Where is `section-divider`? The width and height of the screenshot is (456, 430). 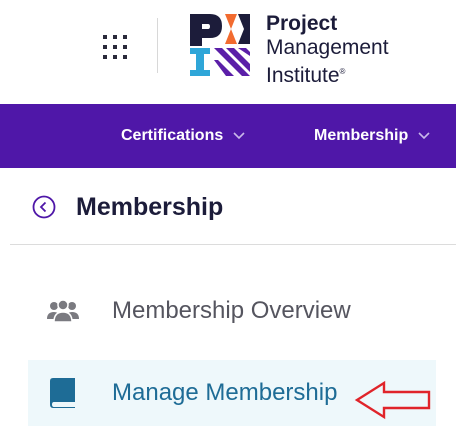 section-divider is located at coordinates (233, 244).